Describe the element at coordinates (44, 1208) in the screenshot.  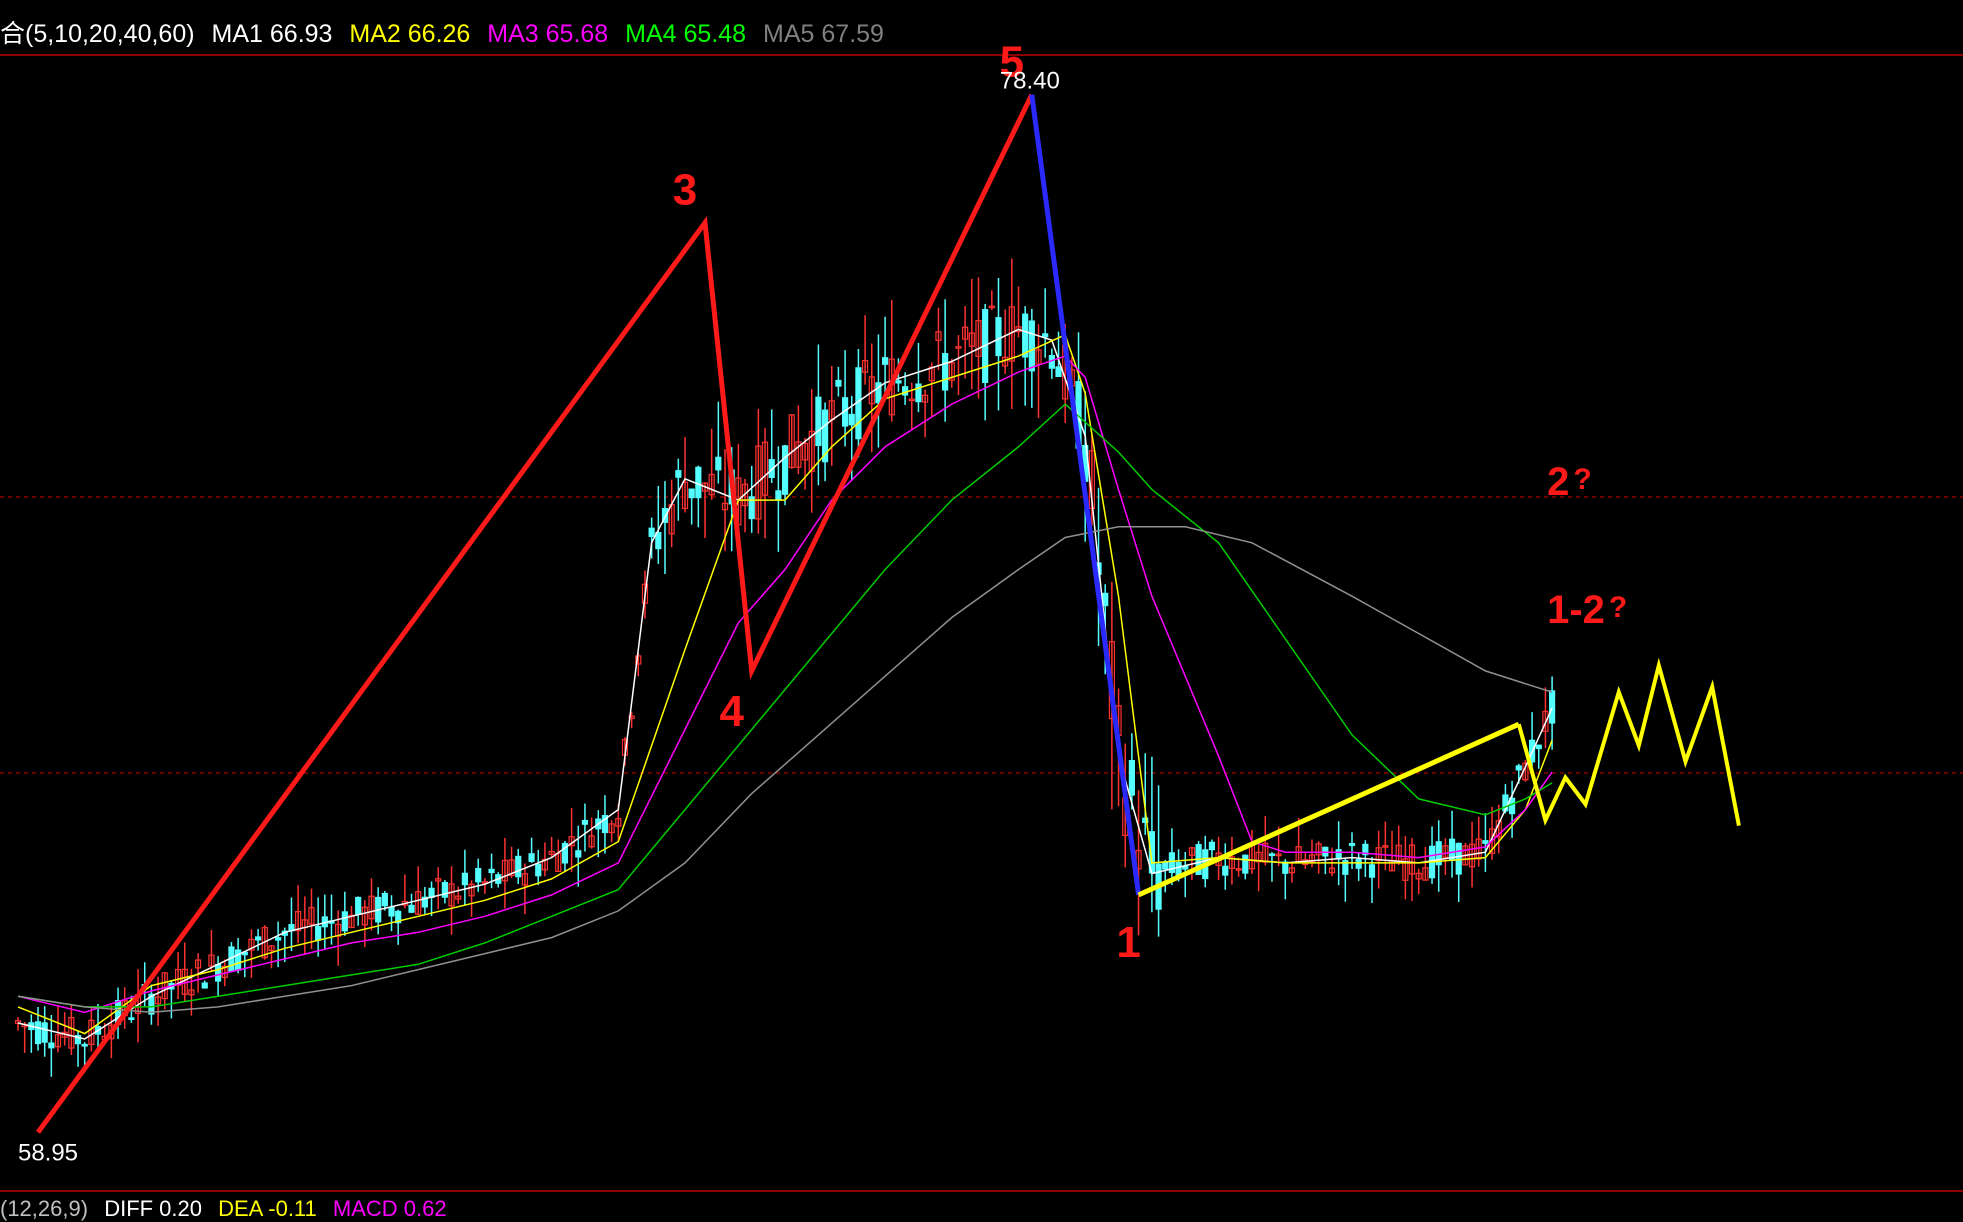
I see `macd-params: (12,26,9)` at that location.